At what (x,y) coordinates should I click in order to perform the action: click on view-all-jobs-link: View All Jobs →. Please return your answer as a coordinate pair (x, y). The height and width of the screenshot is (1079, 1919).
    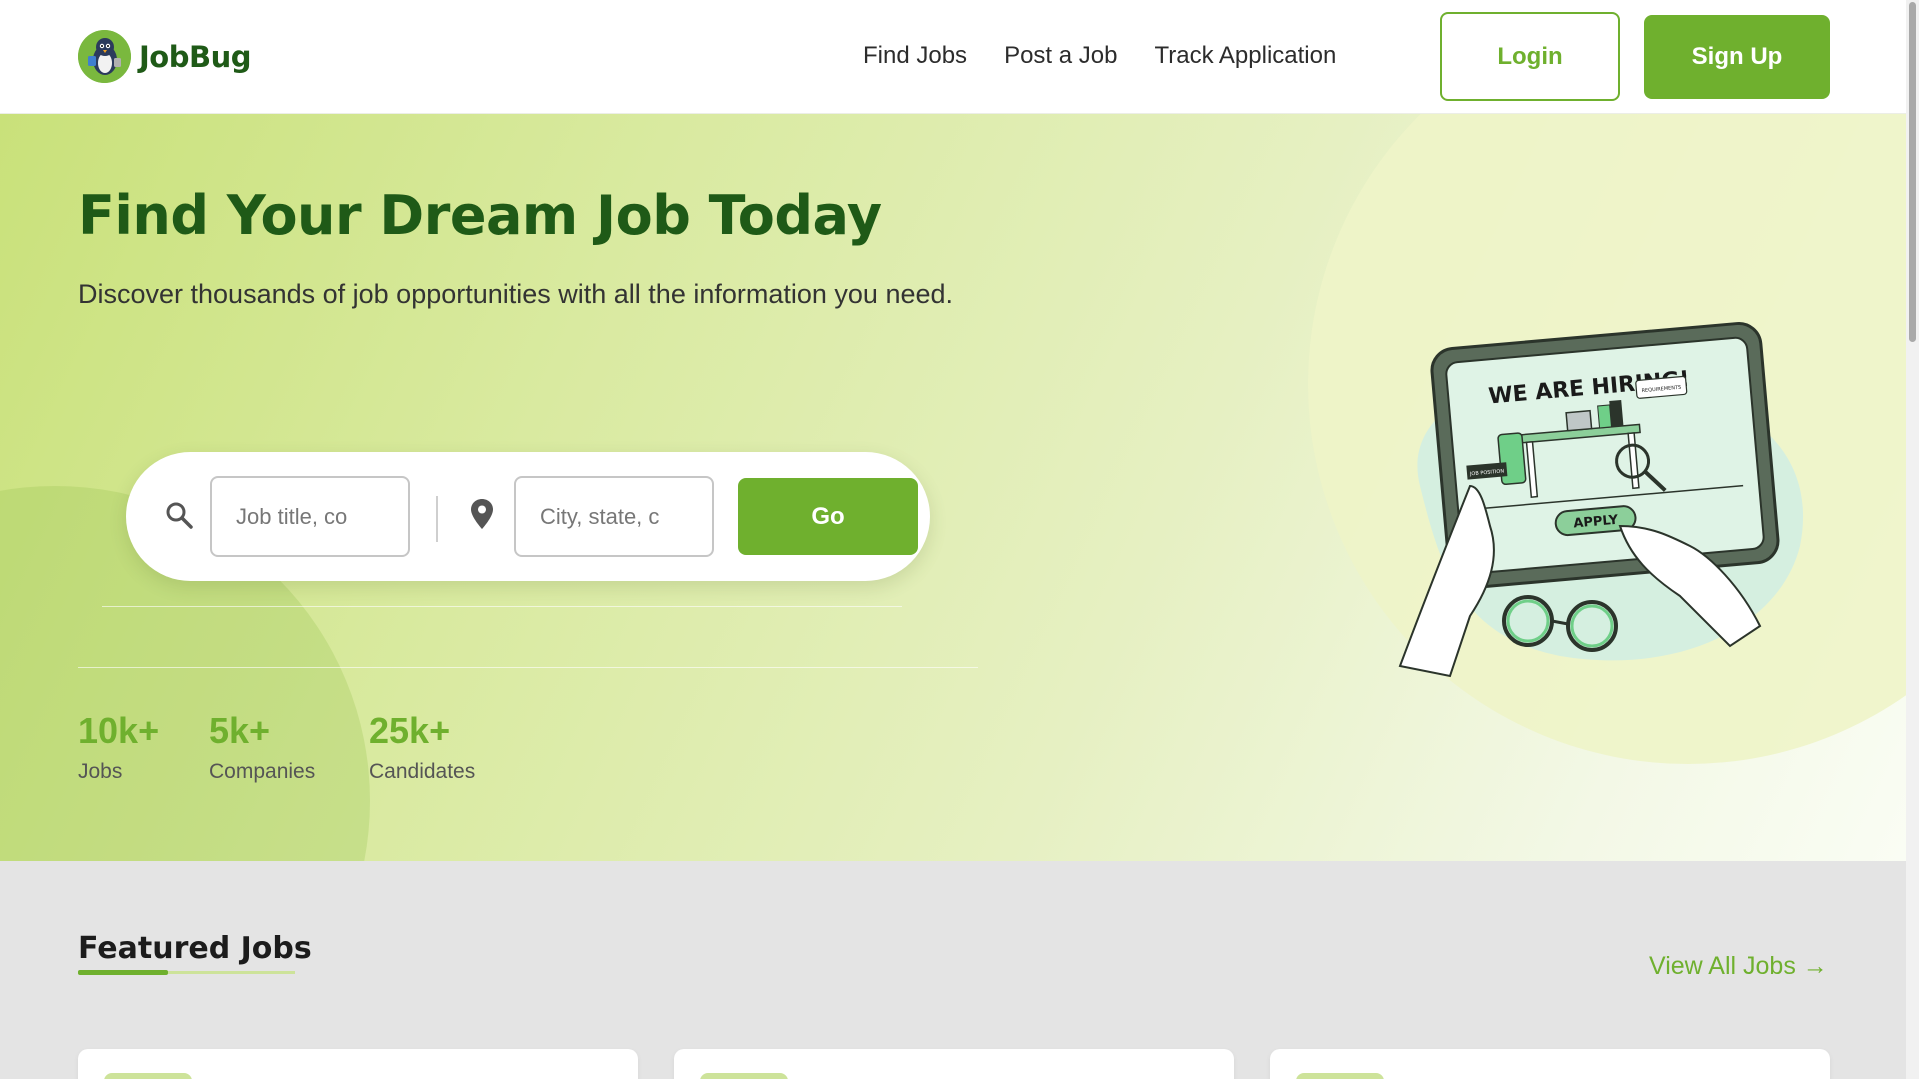
    Looking at the image, I should click on (1738, 966).